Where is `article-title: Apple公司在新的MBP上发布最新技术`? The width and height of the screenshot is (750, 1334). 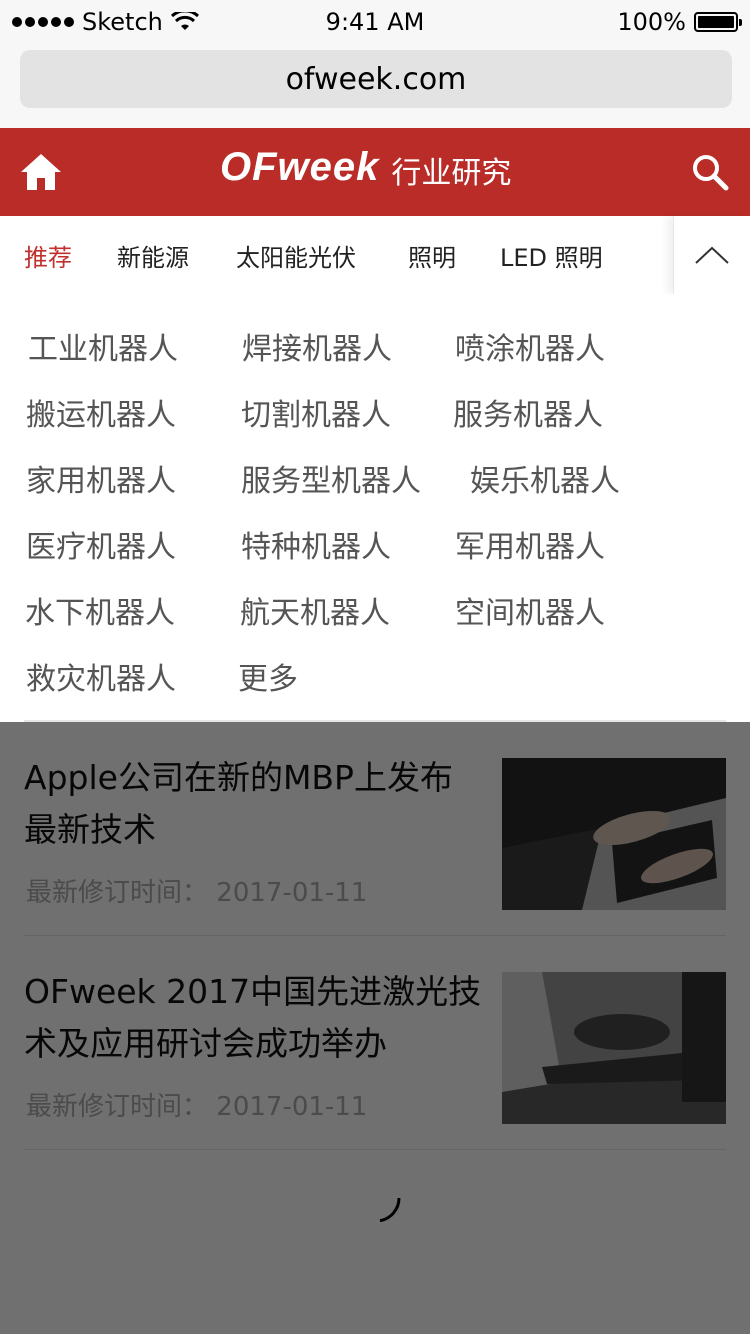
article-title: Apple公司在新的MBP上发布最新技术 is located at coordinates (254, 804).